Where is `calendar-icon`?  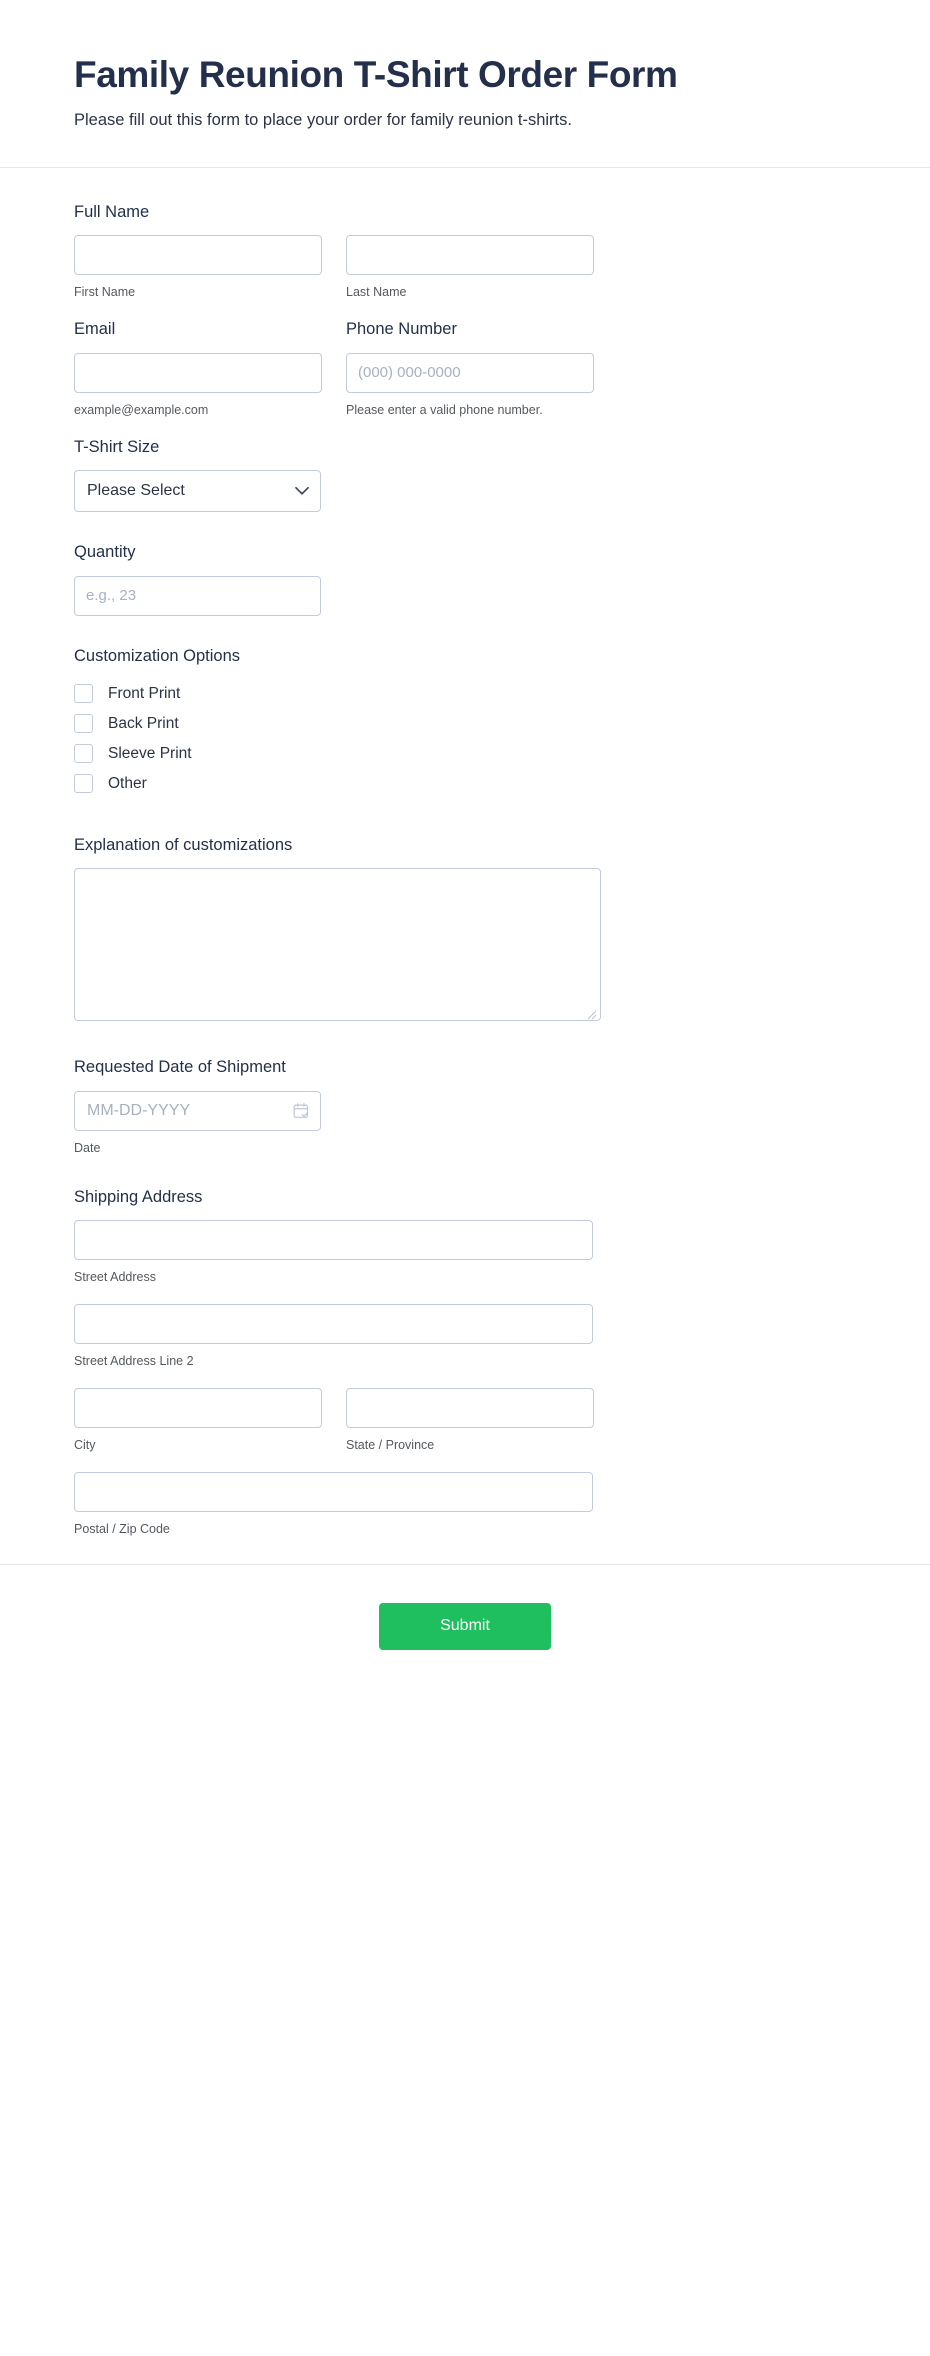 calendar-icon is located at coordinates (301, 1110).